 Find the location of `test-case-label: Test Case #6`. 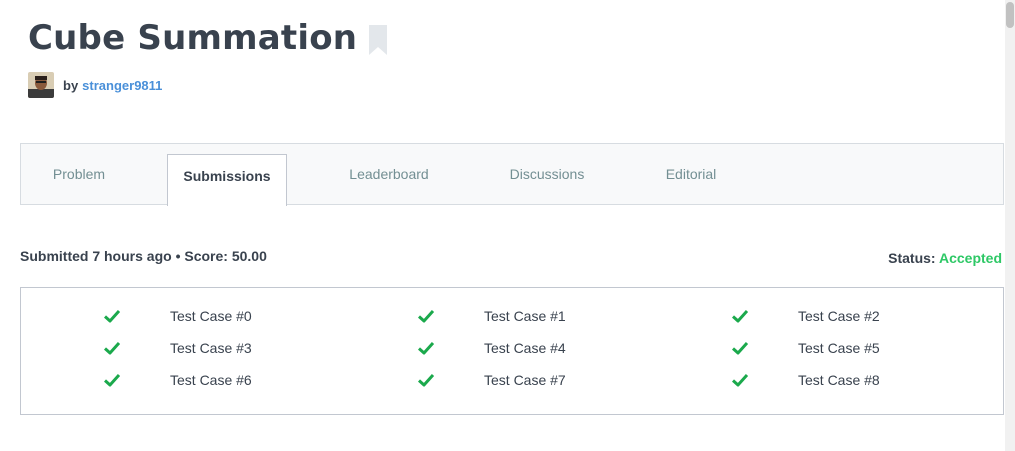

test-case-label: Test Case #6 is located at coordinates (211, 380).